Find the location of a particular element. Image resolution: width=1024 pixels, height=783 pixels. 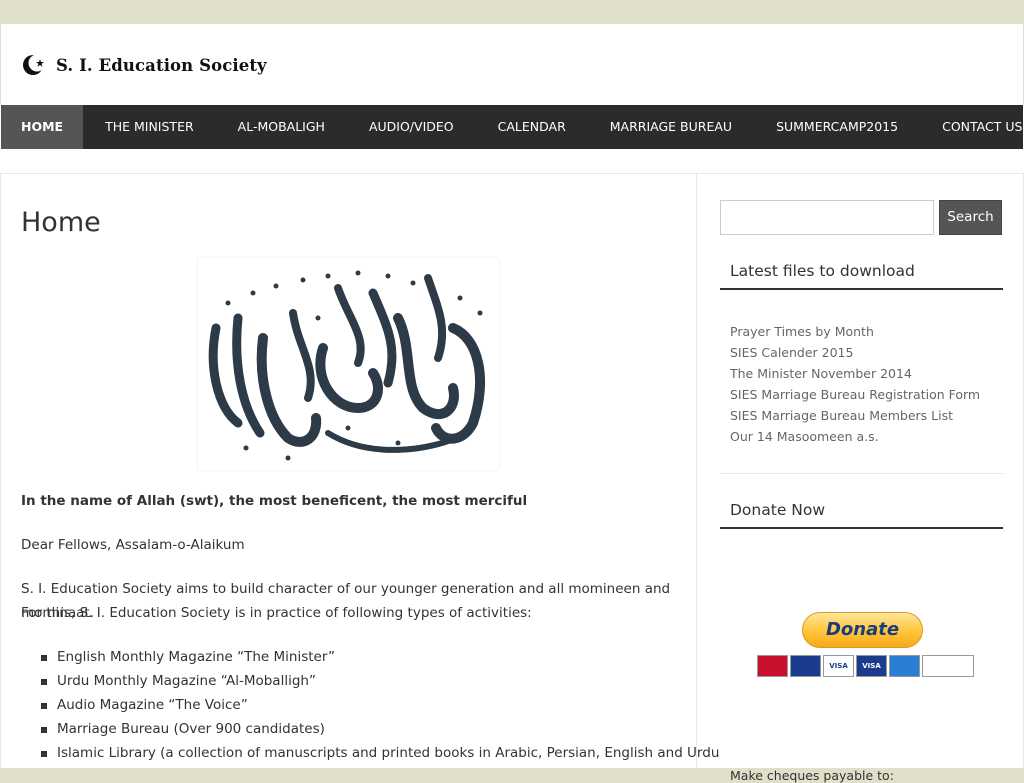

nav-item-contact-us: CONTACT US is located at coordinates (972, 127).